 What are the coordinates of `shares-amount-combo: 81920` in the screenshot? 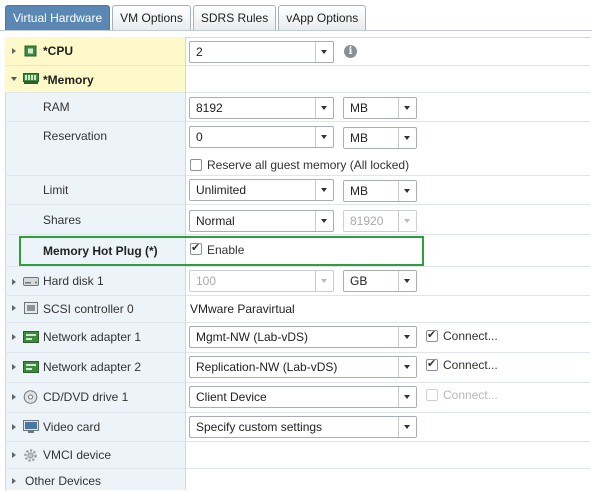 It's located at (380, 221).